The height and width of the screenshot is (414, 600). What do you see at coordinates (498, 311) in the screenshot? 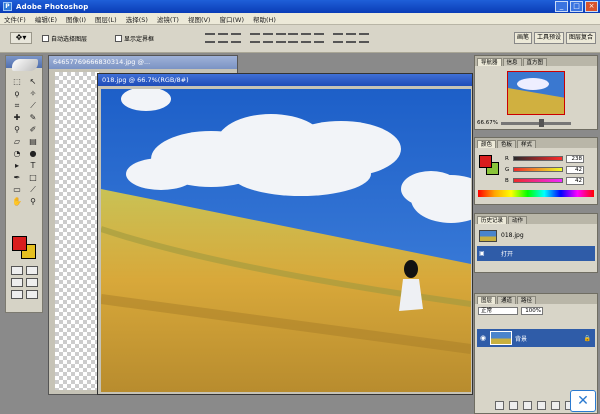
I see `blend-mode-select: 正常` at bounding box center [498, 311].